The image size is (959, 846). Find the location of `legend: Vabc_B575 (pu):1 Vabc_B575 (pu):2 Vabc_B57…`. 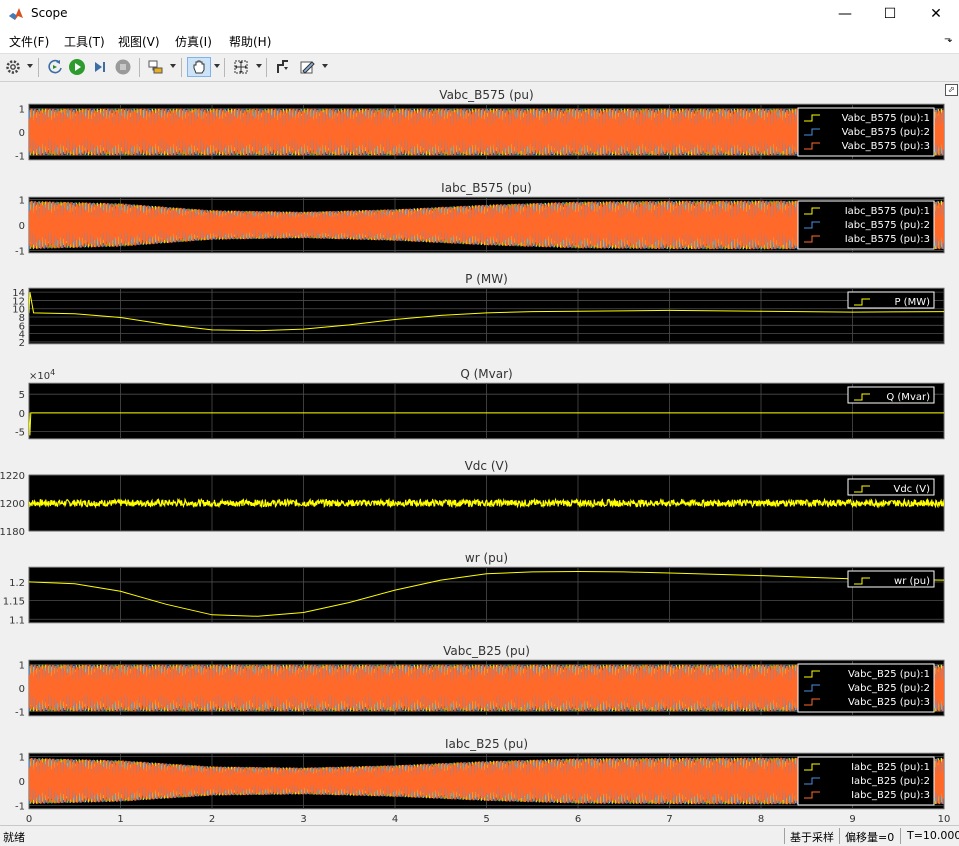

legend: Vabc_B575 (pu):1 Vabc_B575 (pu):2 Vabc_B57… is located at coordinates (866, 132).